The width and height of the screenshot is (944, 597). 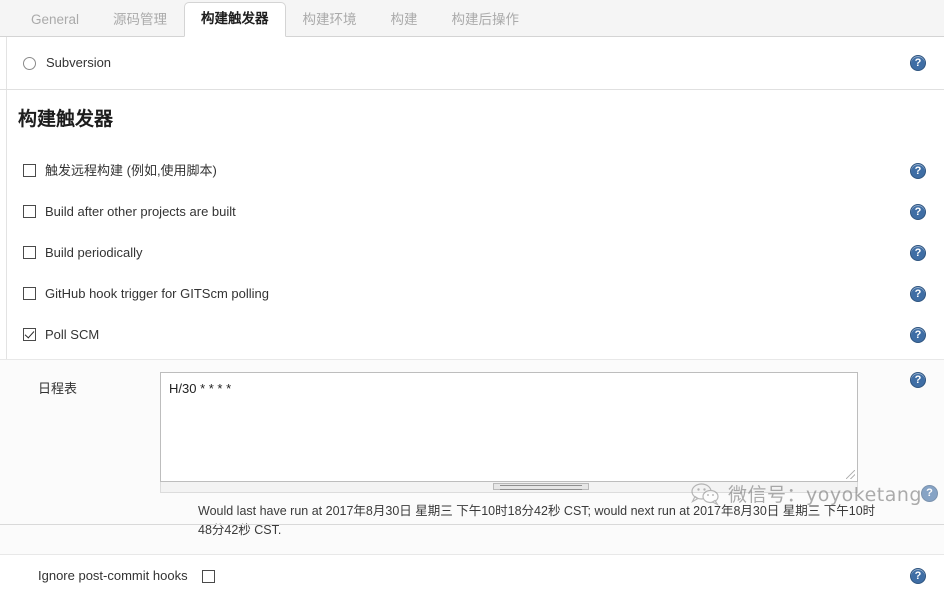 What do you see at coordinates (72, 334) in the screenshot?
I see `trigger-label-poll-scm: Poll SCM` at bounding box center [72, 334].